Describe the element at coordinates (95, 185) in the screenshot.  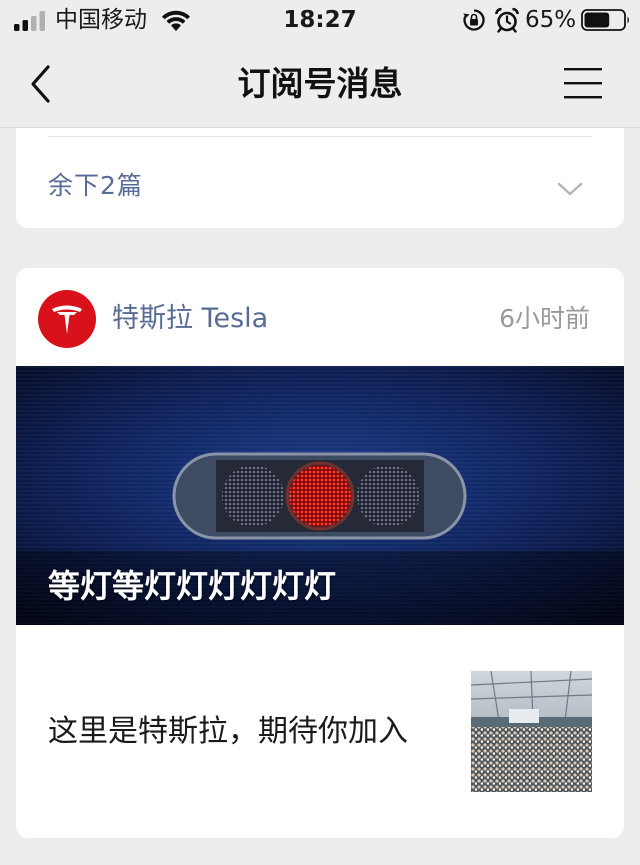
I see `remaining-articles-label: 余下2篇` at that location.